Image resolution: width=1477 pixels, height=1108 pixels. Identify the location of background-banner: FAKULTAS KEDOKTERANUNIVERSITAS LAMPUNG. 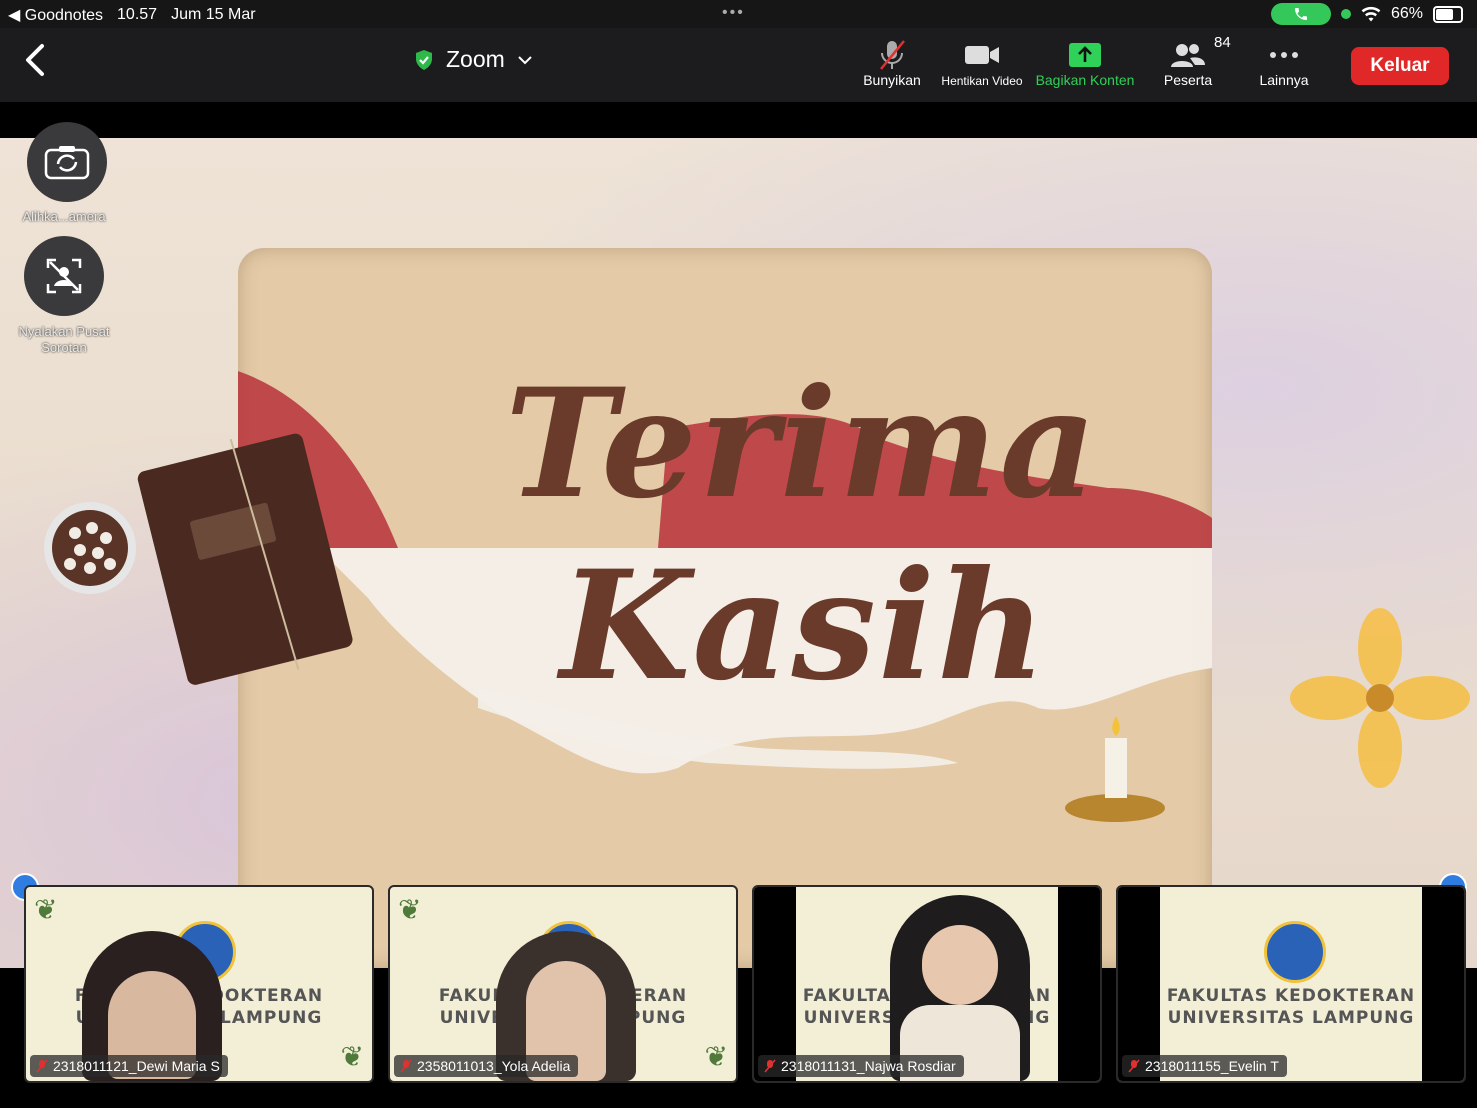
(1291, 1007).